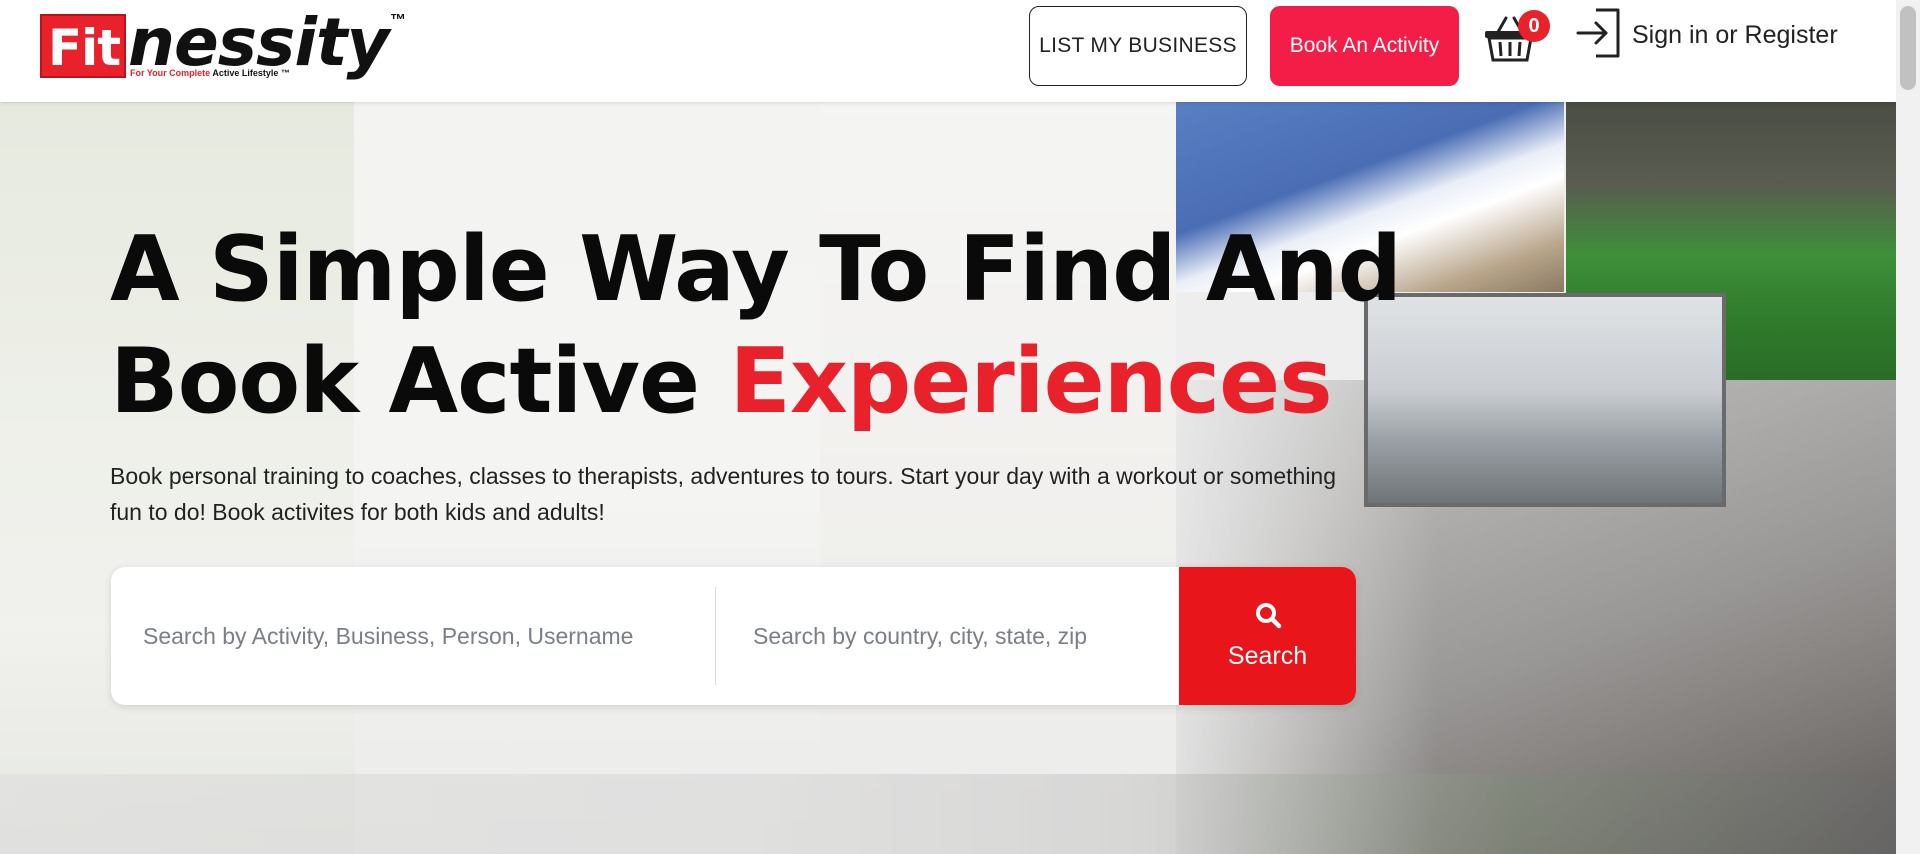 The image size is (1920, 854). I want to click on logo-fit-text: Fit, so click(84, 48).